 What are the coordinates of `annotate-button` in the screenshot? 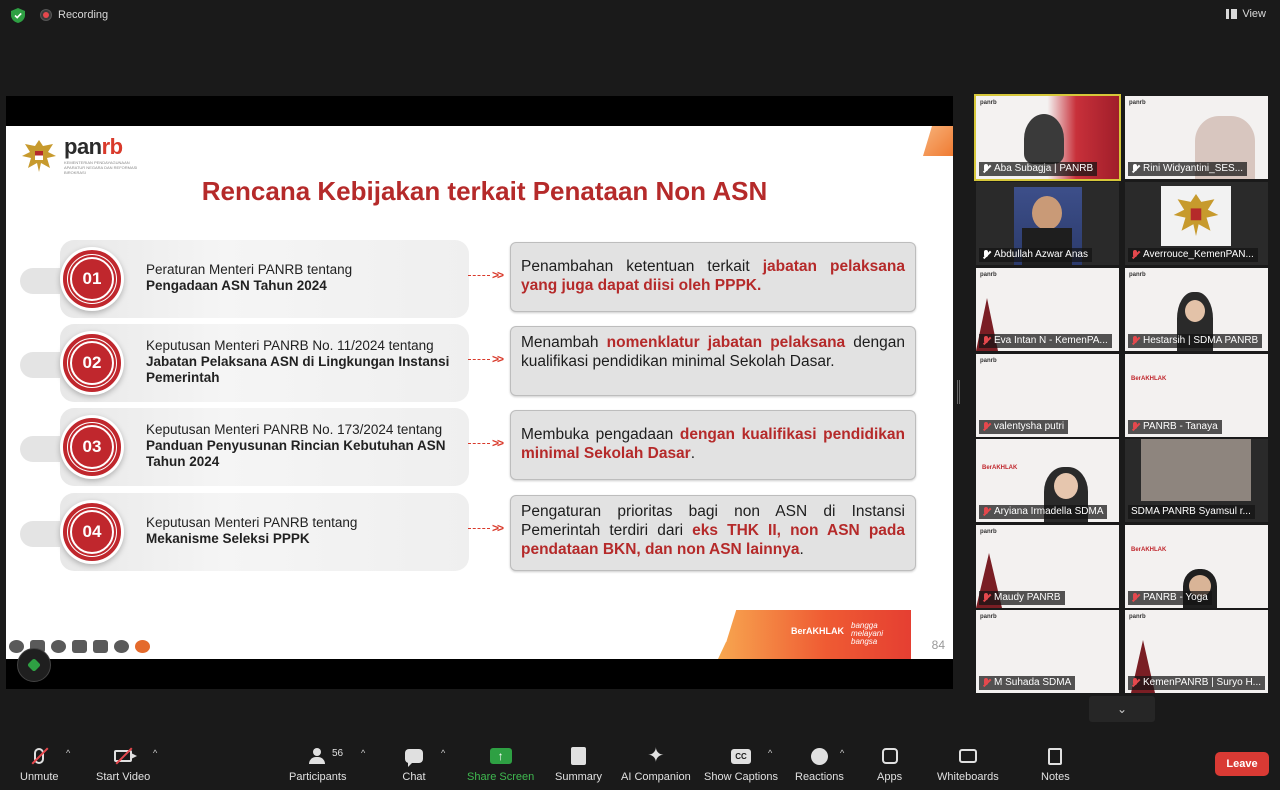 It's located at (34, 665).